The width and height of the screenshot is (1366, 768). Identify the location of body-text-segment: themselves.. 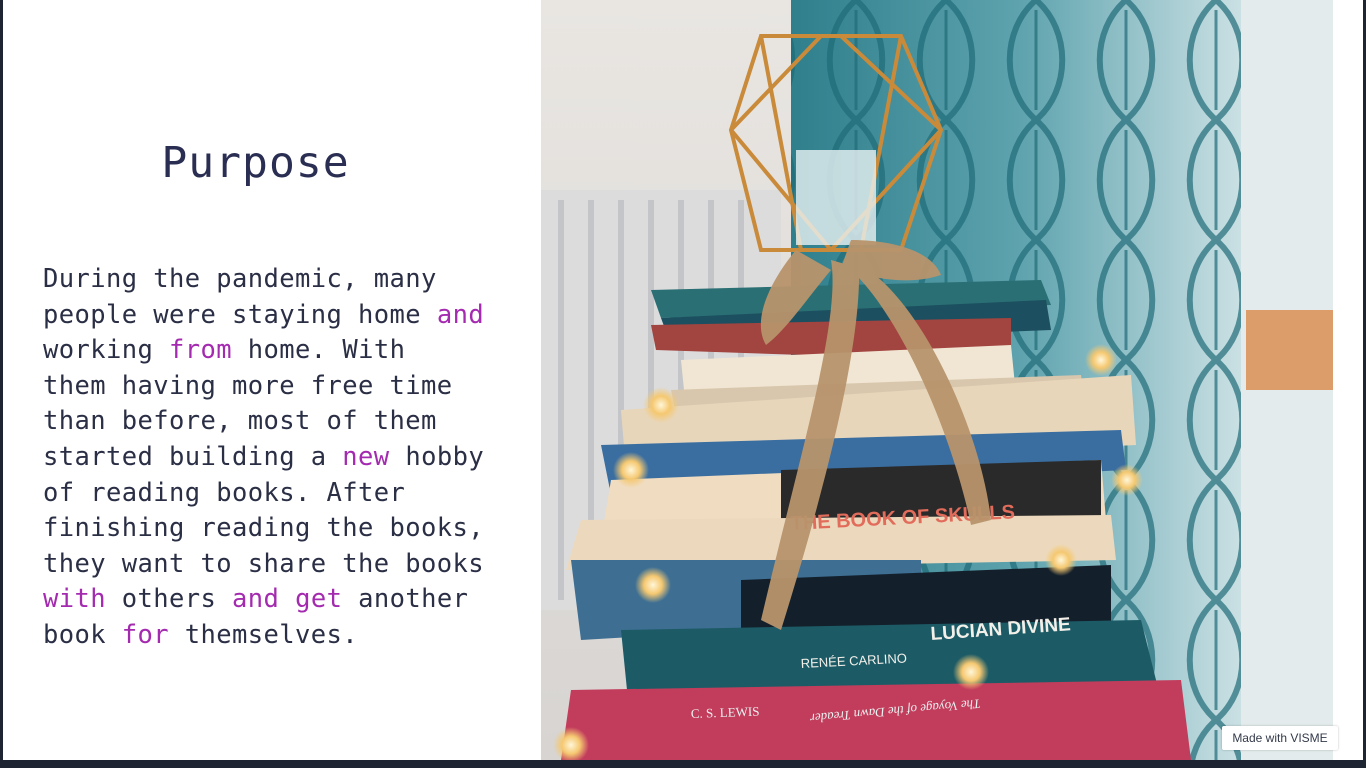
(264, 634).